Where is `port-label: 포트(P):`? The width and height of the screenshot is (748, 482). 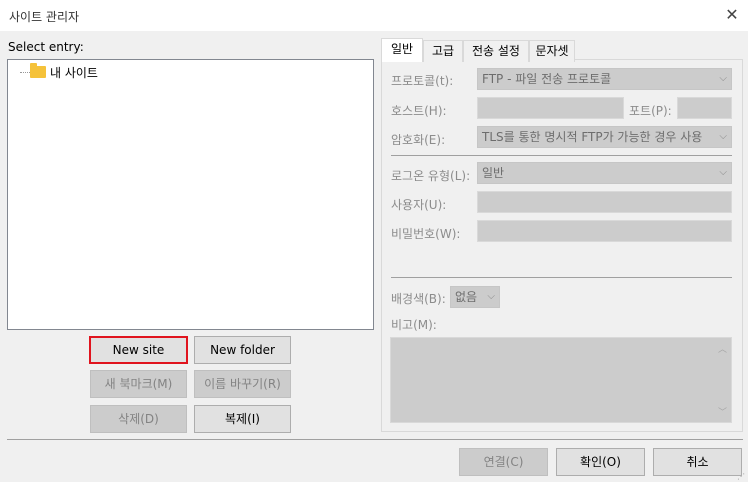 port-label: 포트(P): is located at coordinates (650, 111).